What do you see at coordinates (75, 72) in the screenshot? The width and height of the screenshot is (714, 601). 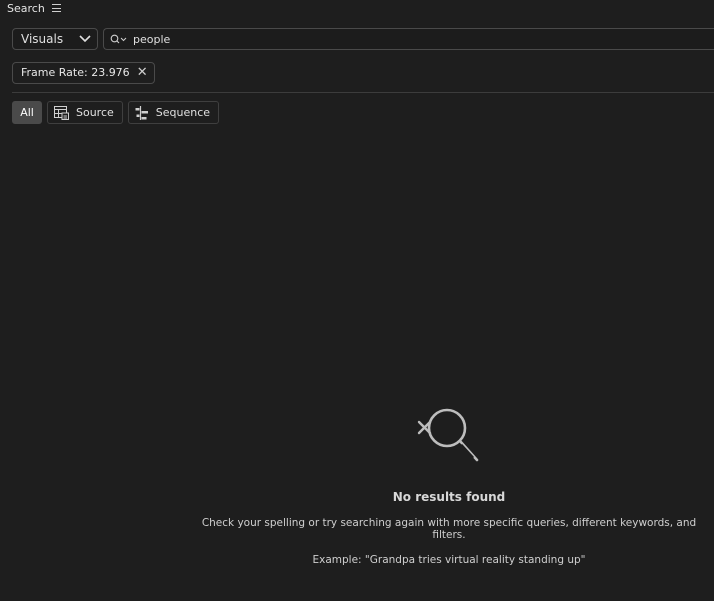 I see `filter-chip-label: Frame Rate: 23.976` at bounding box center [75, 72].